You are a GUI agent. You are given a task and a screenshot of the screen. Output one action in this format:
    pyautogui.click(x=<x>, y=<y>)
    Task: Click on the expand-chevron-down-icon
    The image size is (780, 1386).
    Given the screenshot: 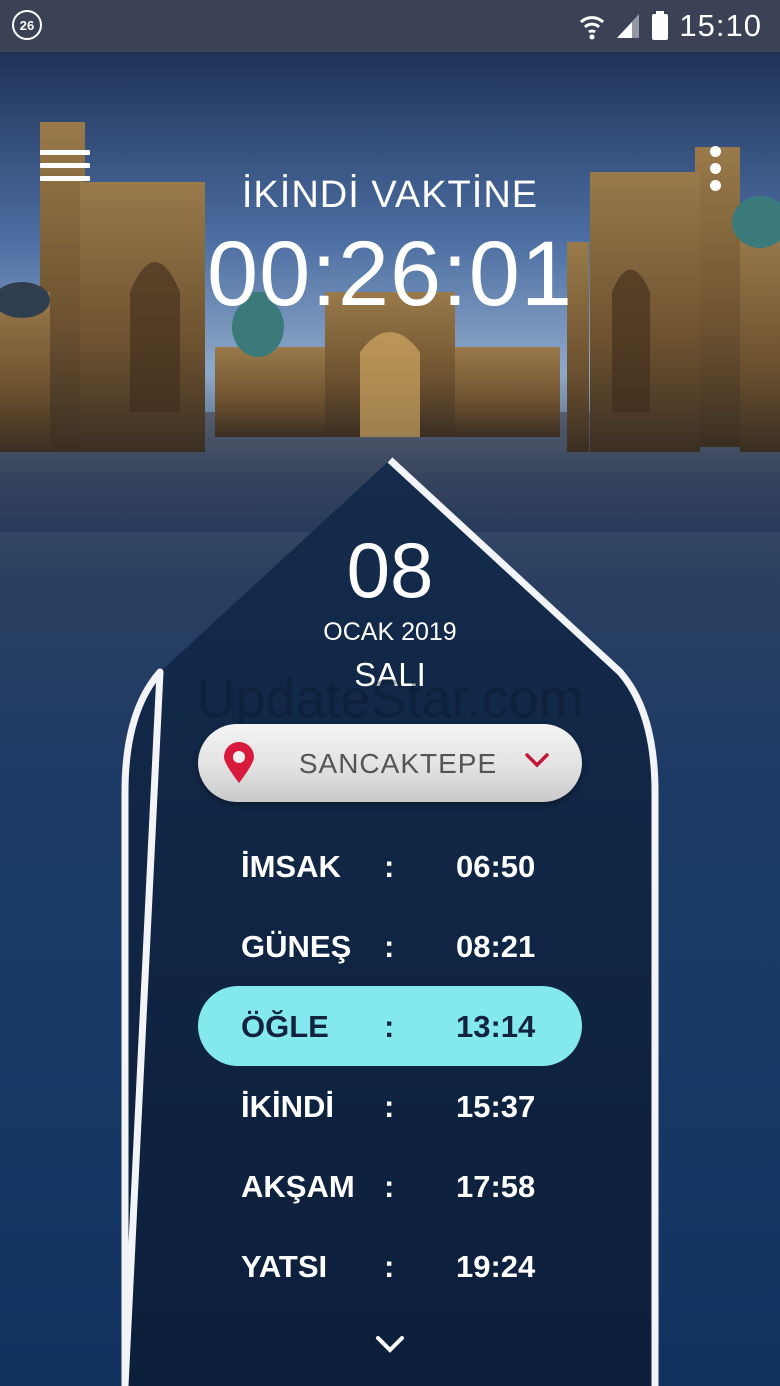 What is the action you would take?
    pyautogui.click(x=390, y=1345)
    